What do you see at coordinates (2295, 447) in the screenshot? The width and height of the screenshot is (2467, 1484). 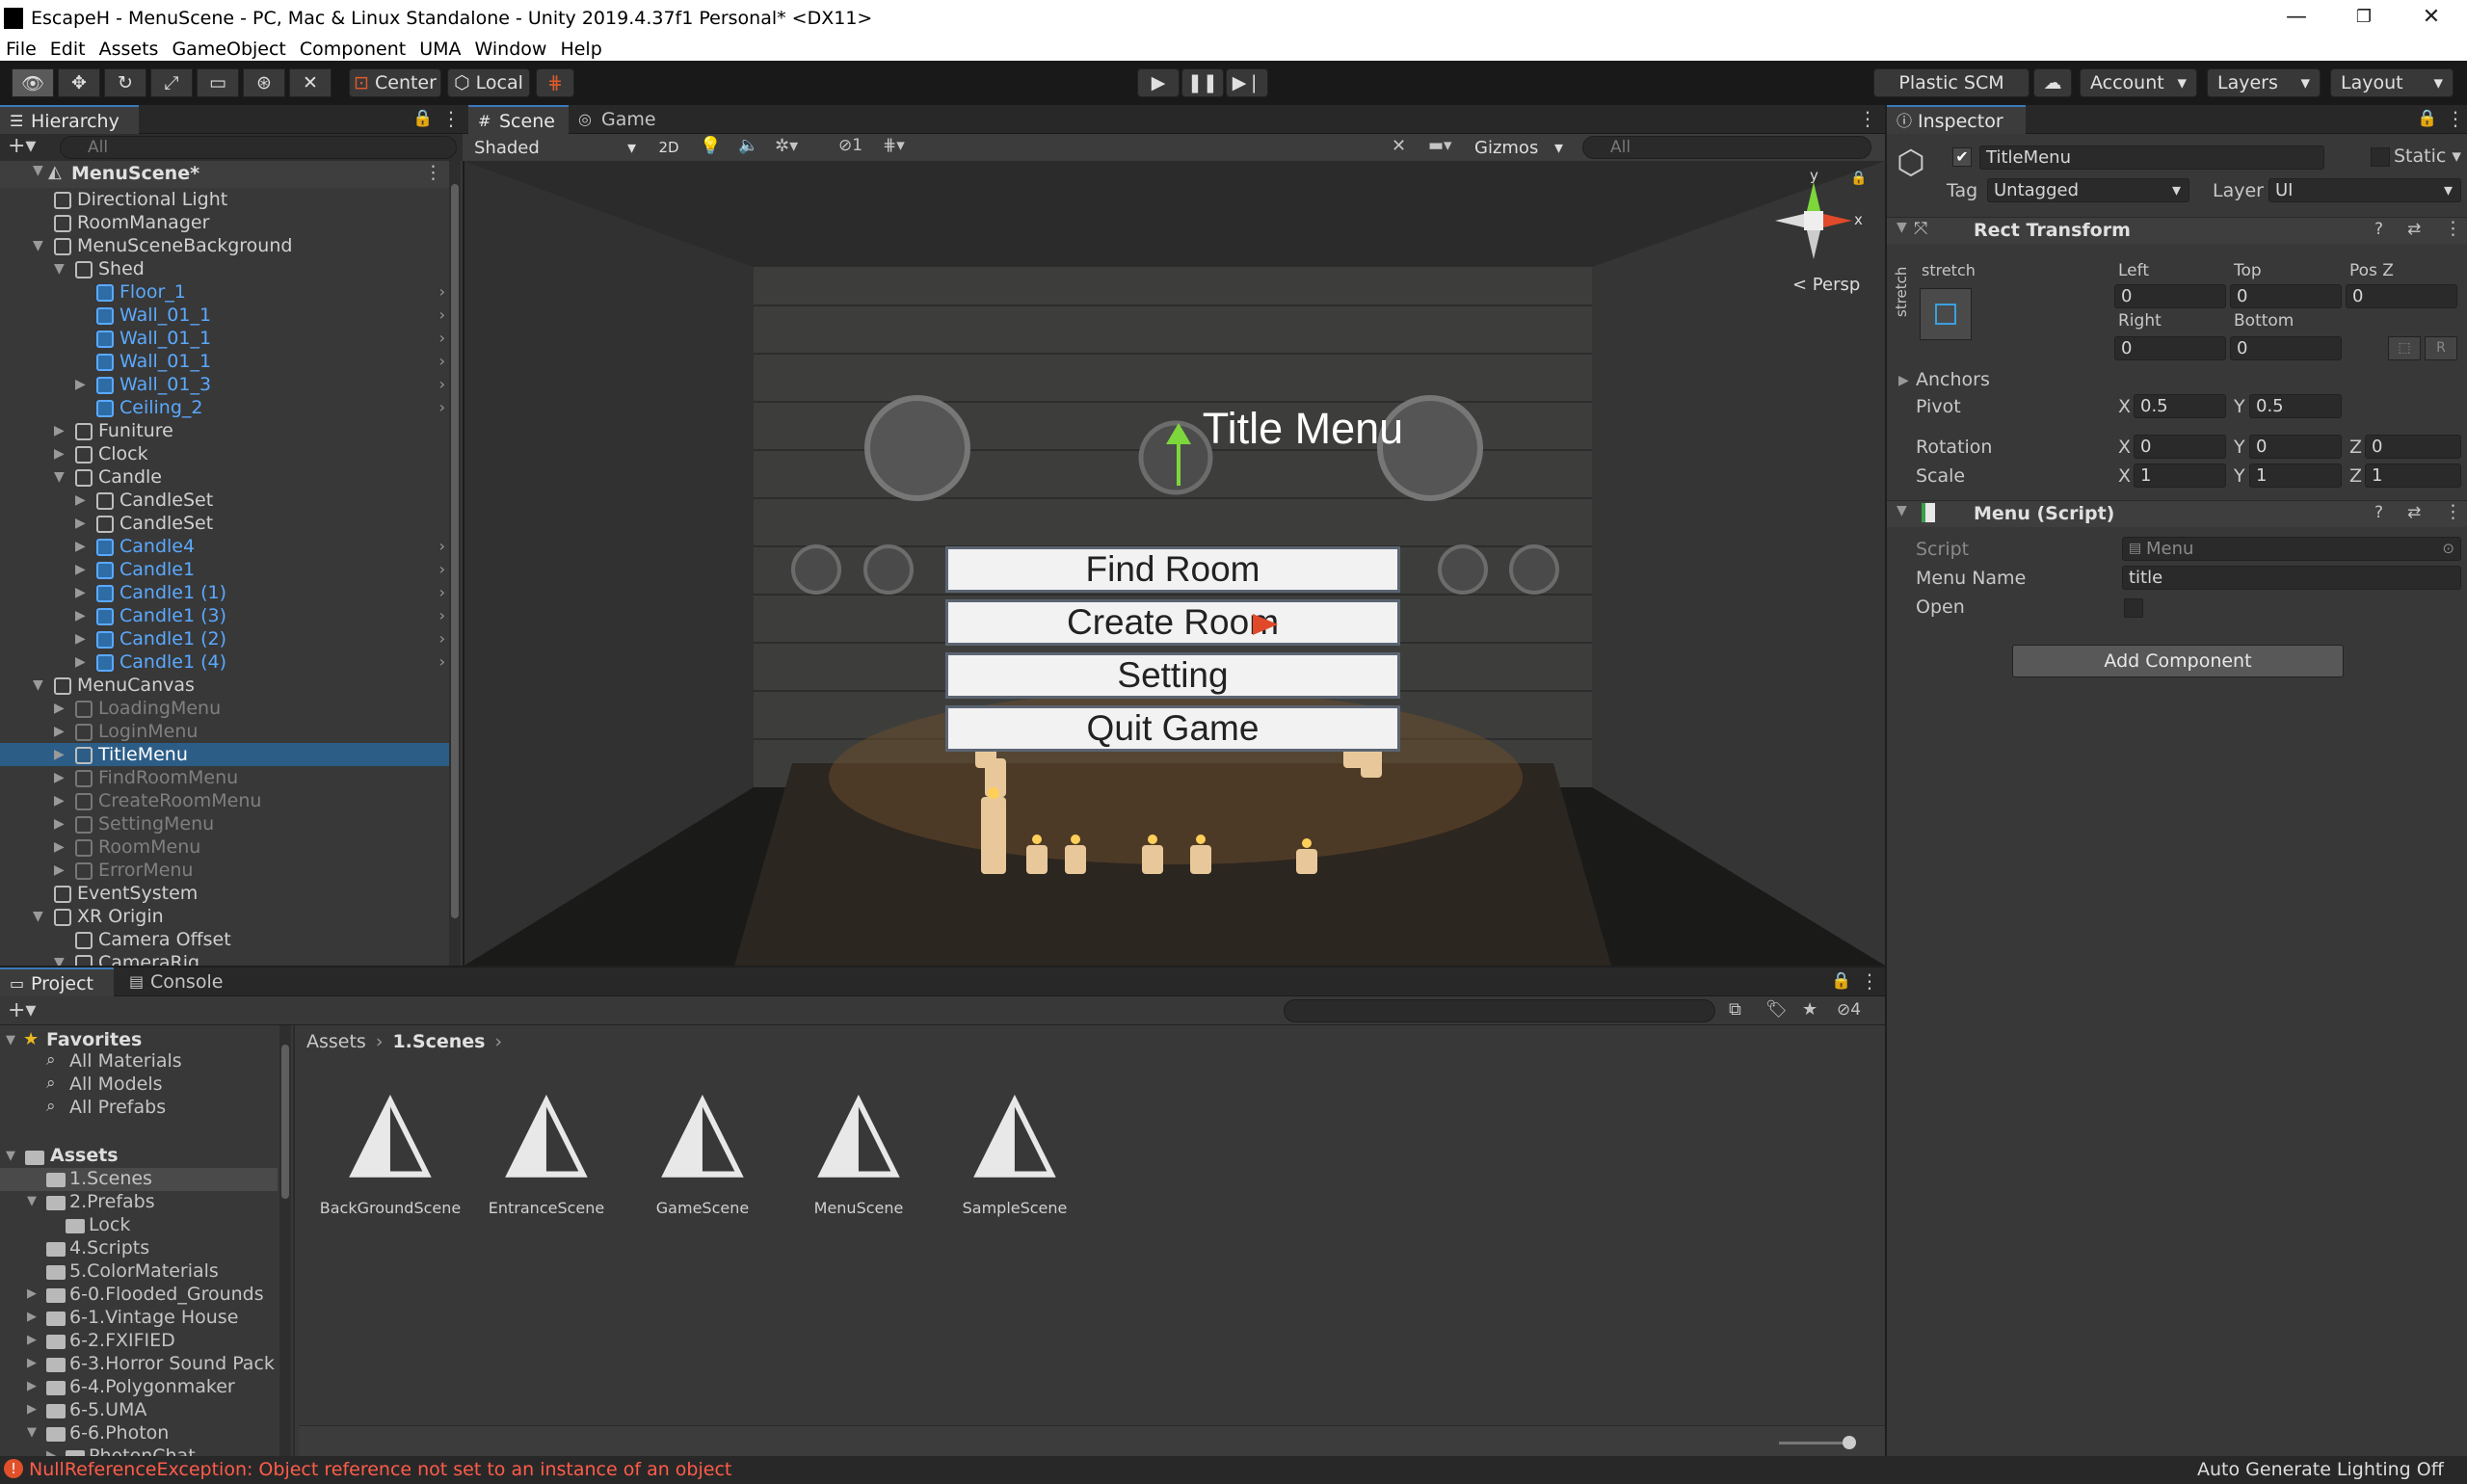 I see `rotation-y-field: 0` at bounding box center [2295, 447].